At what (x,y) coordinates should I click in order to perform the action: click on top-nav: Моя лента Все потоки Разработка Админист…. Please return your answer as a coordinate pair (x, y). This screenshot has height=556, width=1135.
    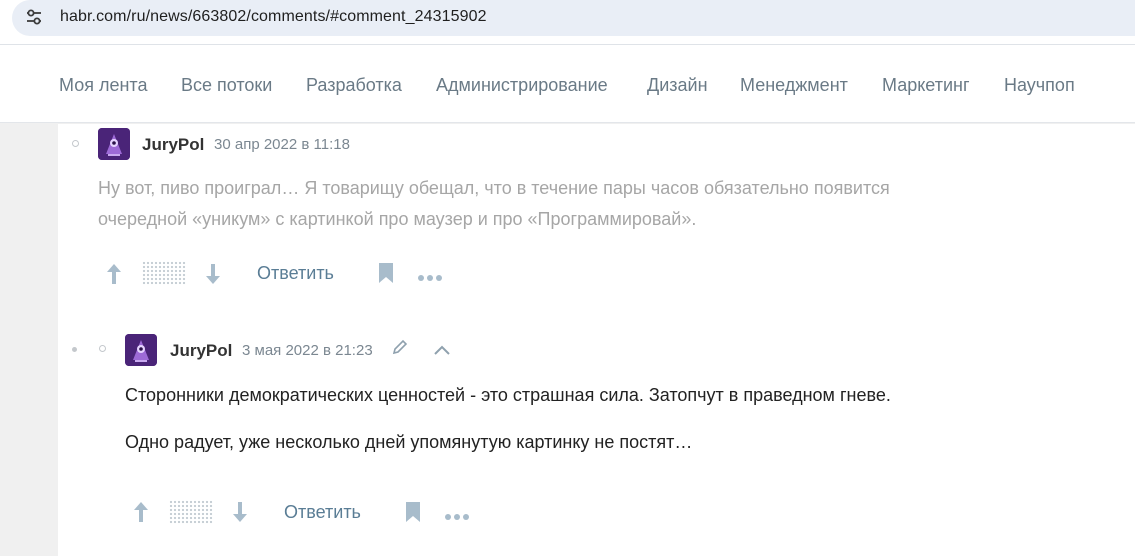
    Looking at the image, I should click on (567, 83).